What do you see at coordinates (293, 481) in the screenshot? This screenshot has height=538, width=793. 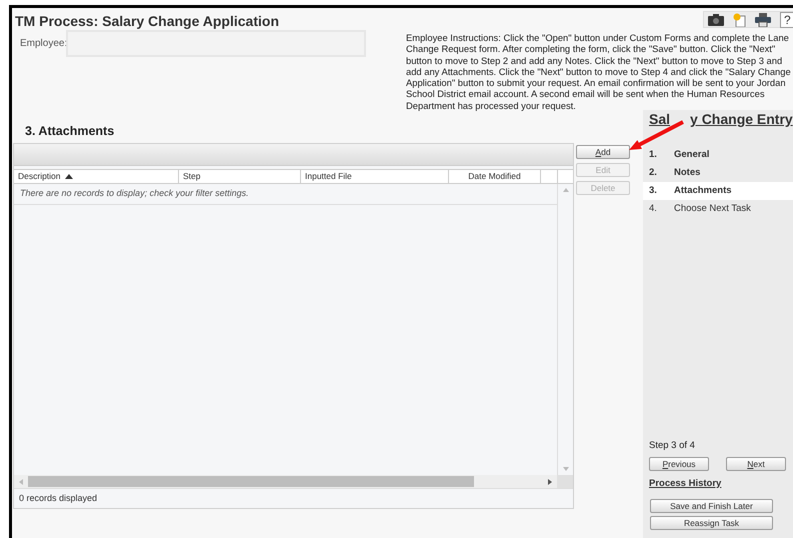 I see `horizontal-scrollbar` at bounding box center [293, 481].